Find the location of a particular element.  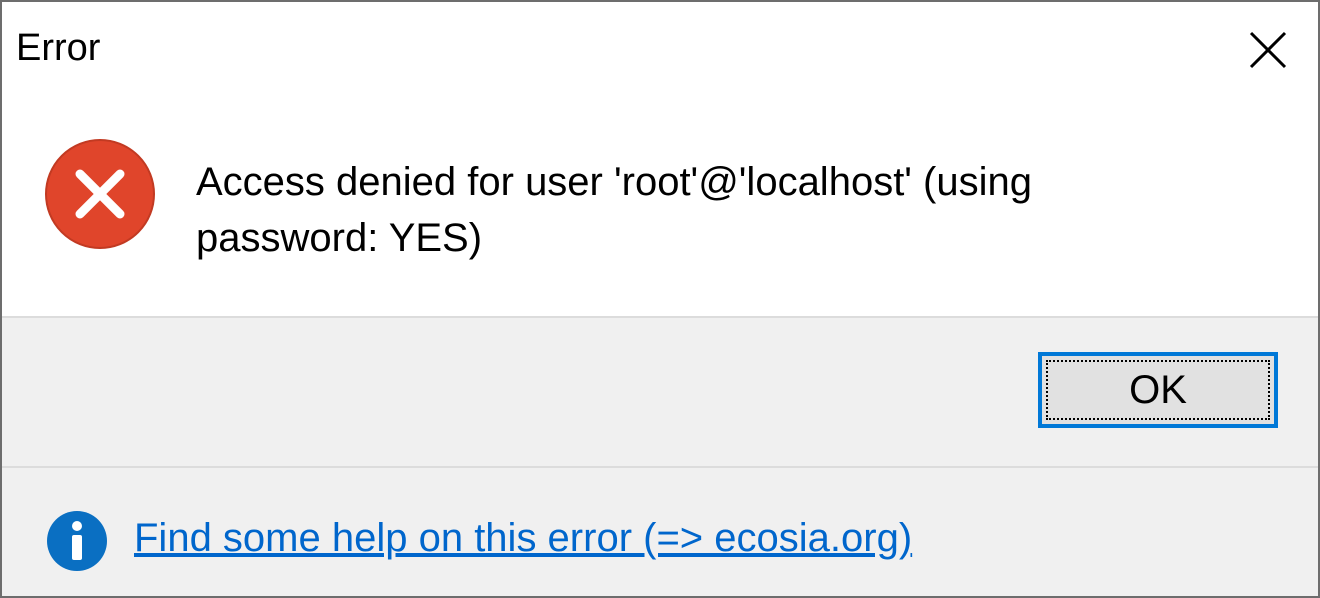

info-icon is located at coordinates (77, 541).